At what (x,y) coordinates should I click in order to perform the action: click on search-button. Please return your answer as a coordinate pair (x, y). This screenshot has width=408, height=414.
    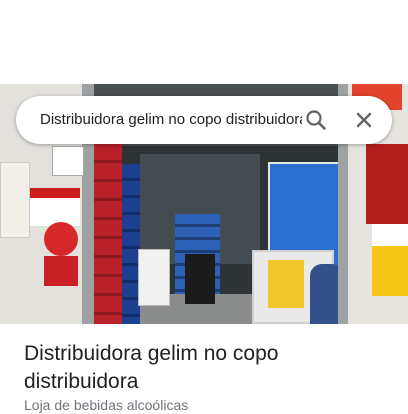
    Looking at the image, I should click on (316, 120).